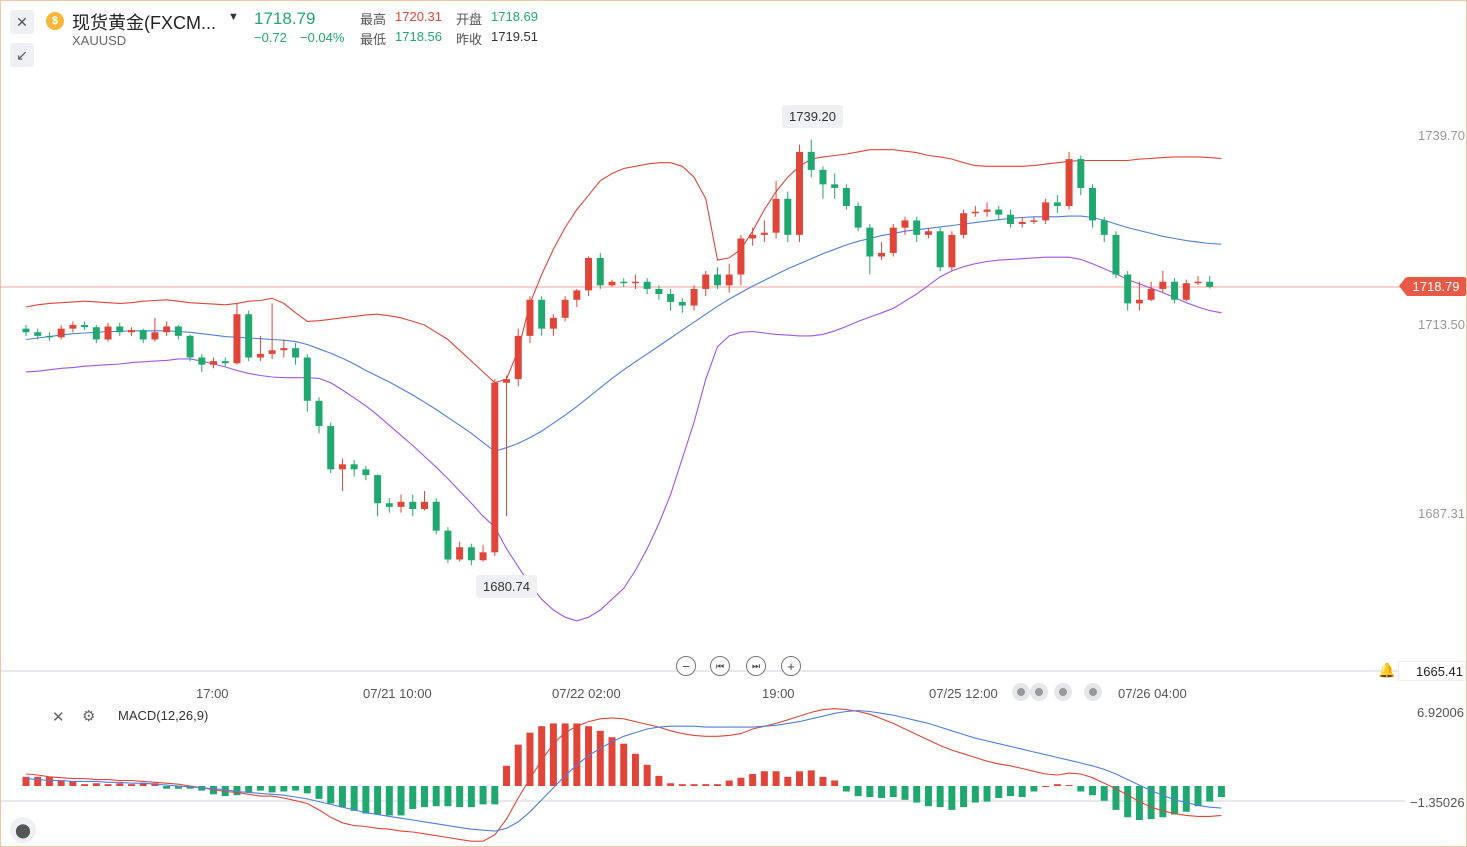  I want to click on bell-icon: 🔔, so click(1386, 670).